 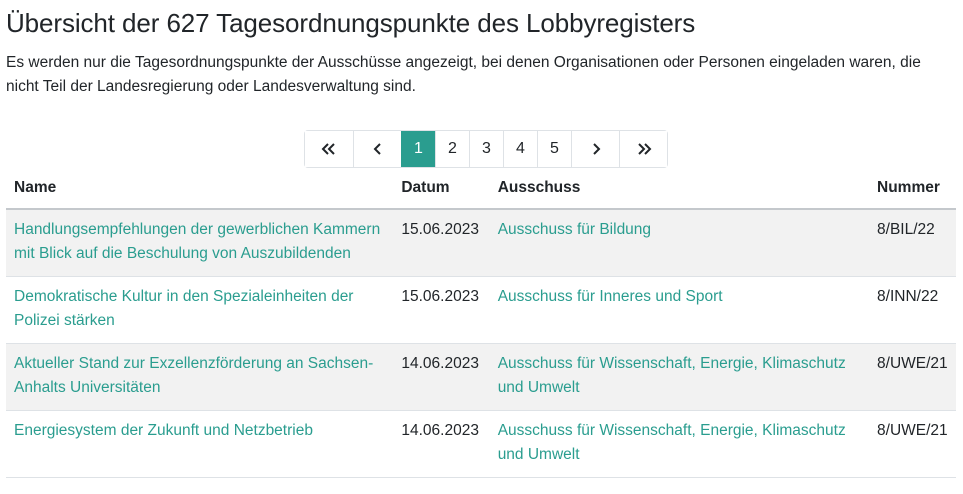 I want to click on header-ausschuss: Ausschuss, so click(x=679, y=191).